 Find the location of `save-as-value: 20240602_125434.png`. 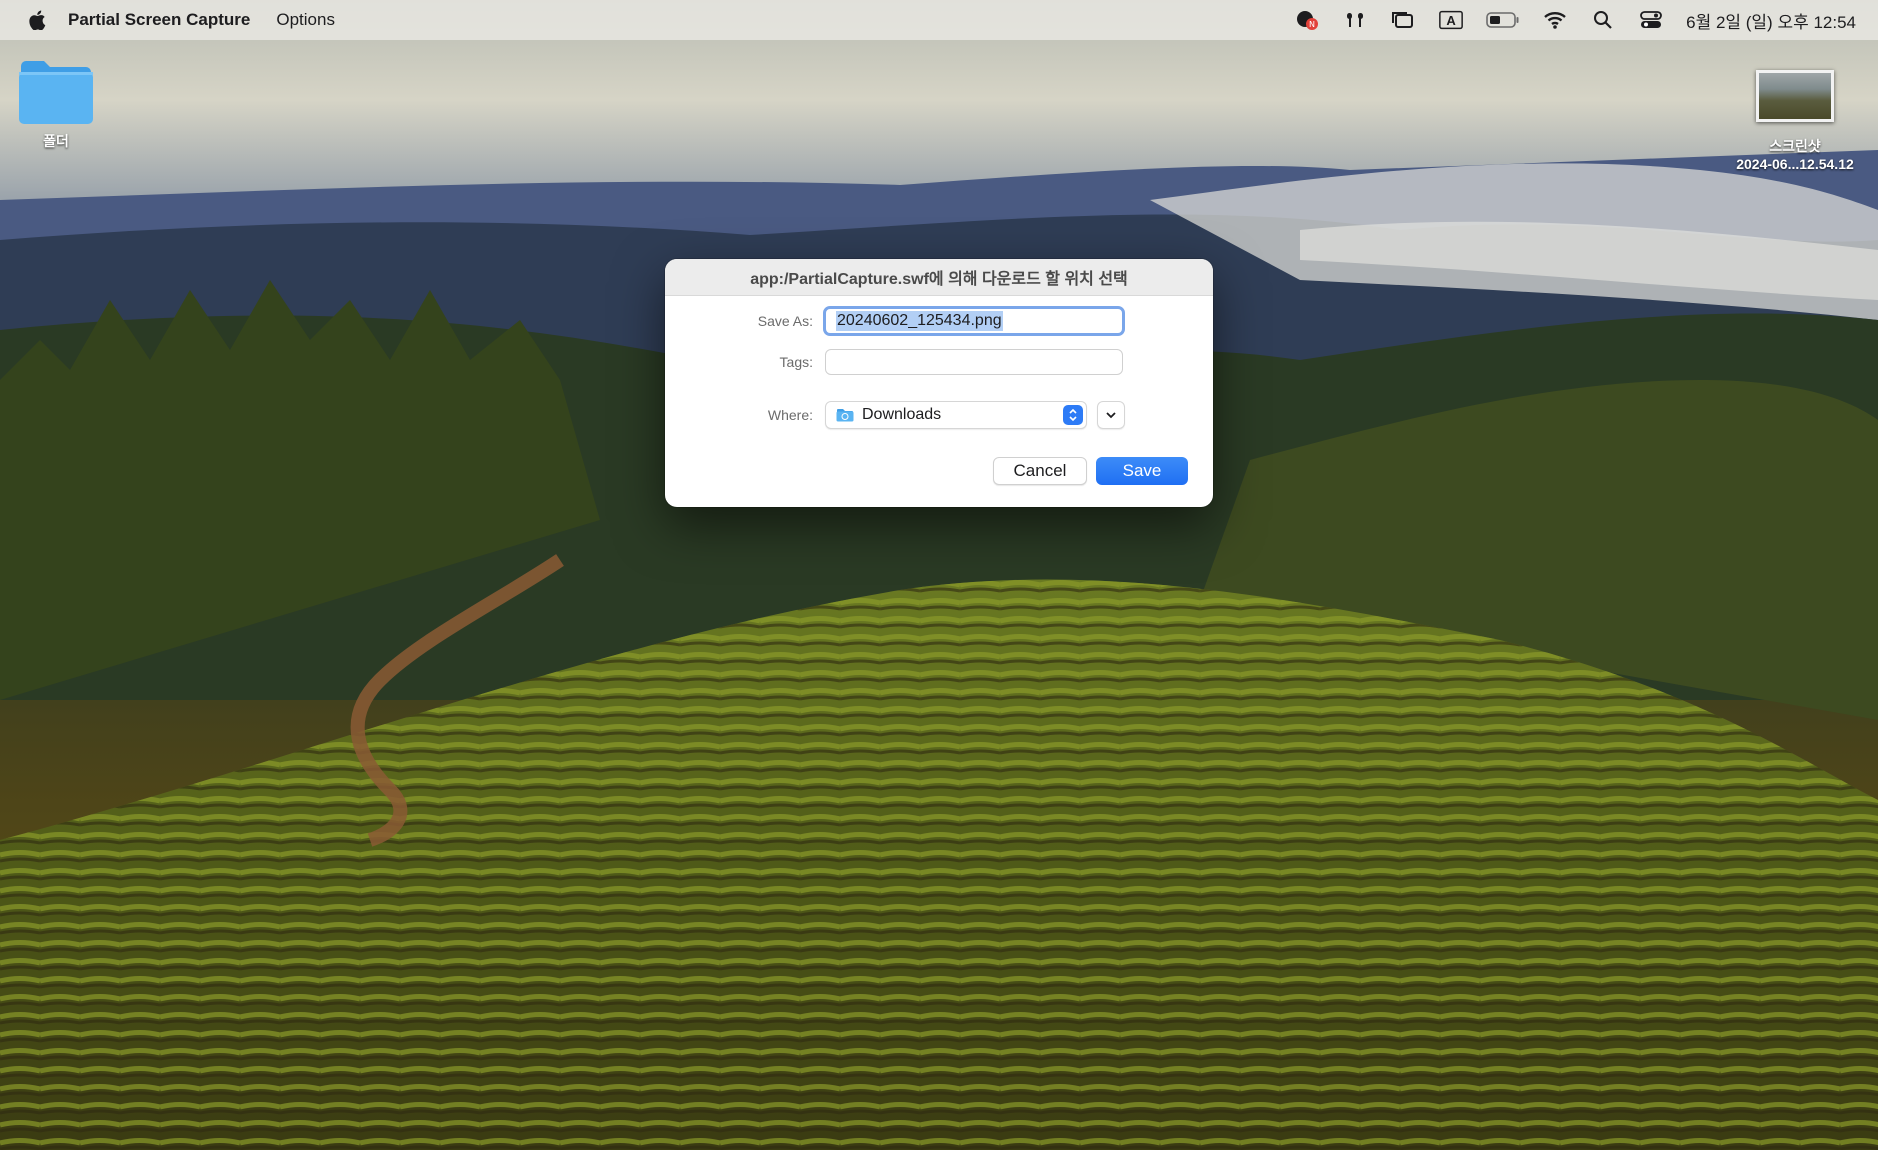

save-as-value: 20240602_125434.png is located at coordinates (919, 321).